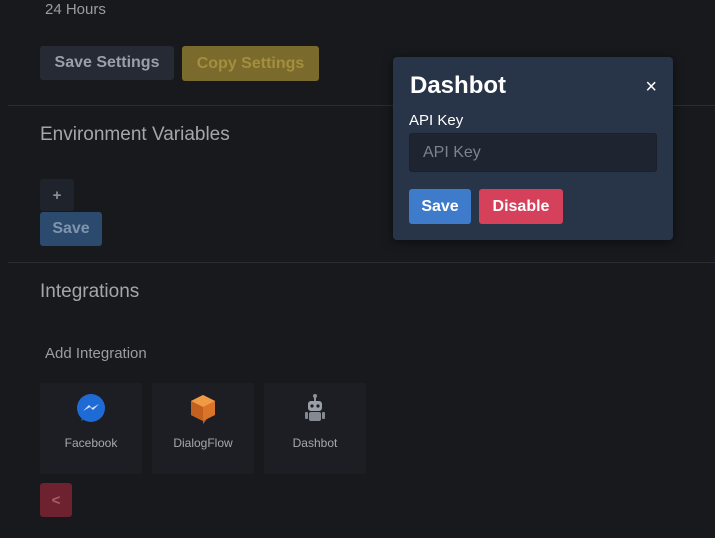 The height and width of the screenshot is (538, 715). I want to click on dashbot-modal: Dashbot × API Key Save Disable, so click(533, 148).